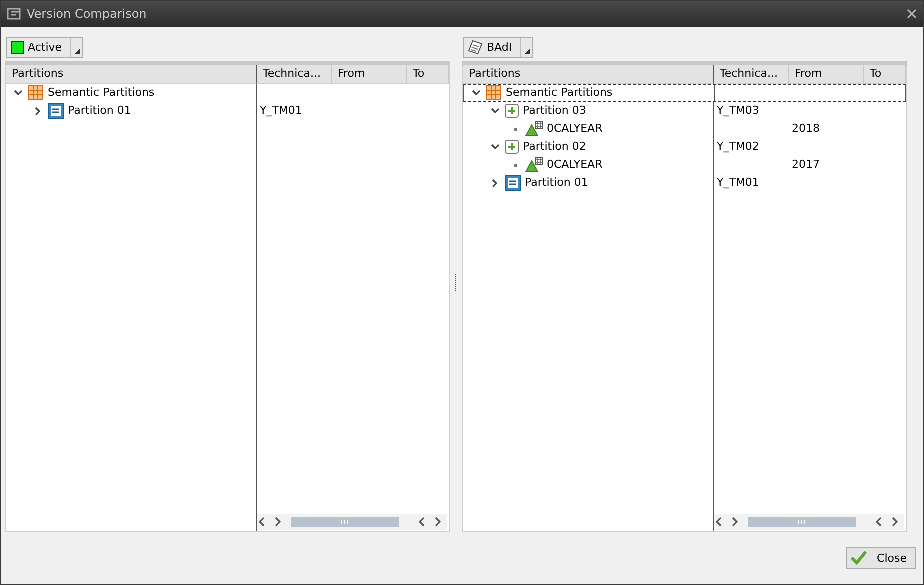  I want to click on tree-row: Partition 02 Y_TM02, so click(684, 147).